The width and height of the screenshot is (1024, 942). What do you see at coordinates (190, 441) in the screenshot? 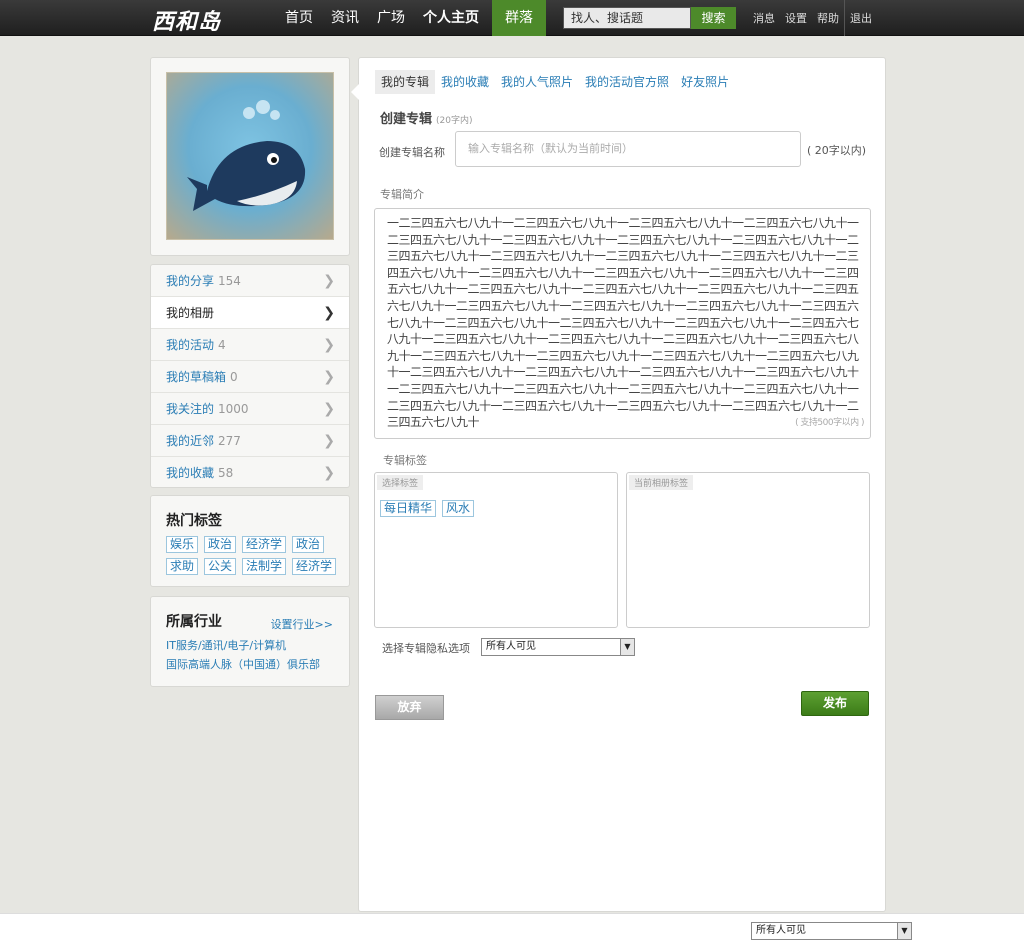
I see `sidebar-item-label: 我的近邻` at bounding box center [190, 441].